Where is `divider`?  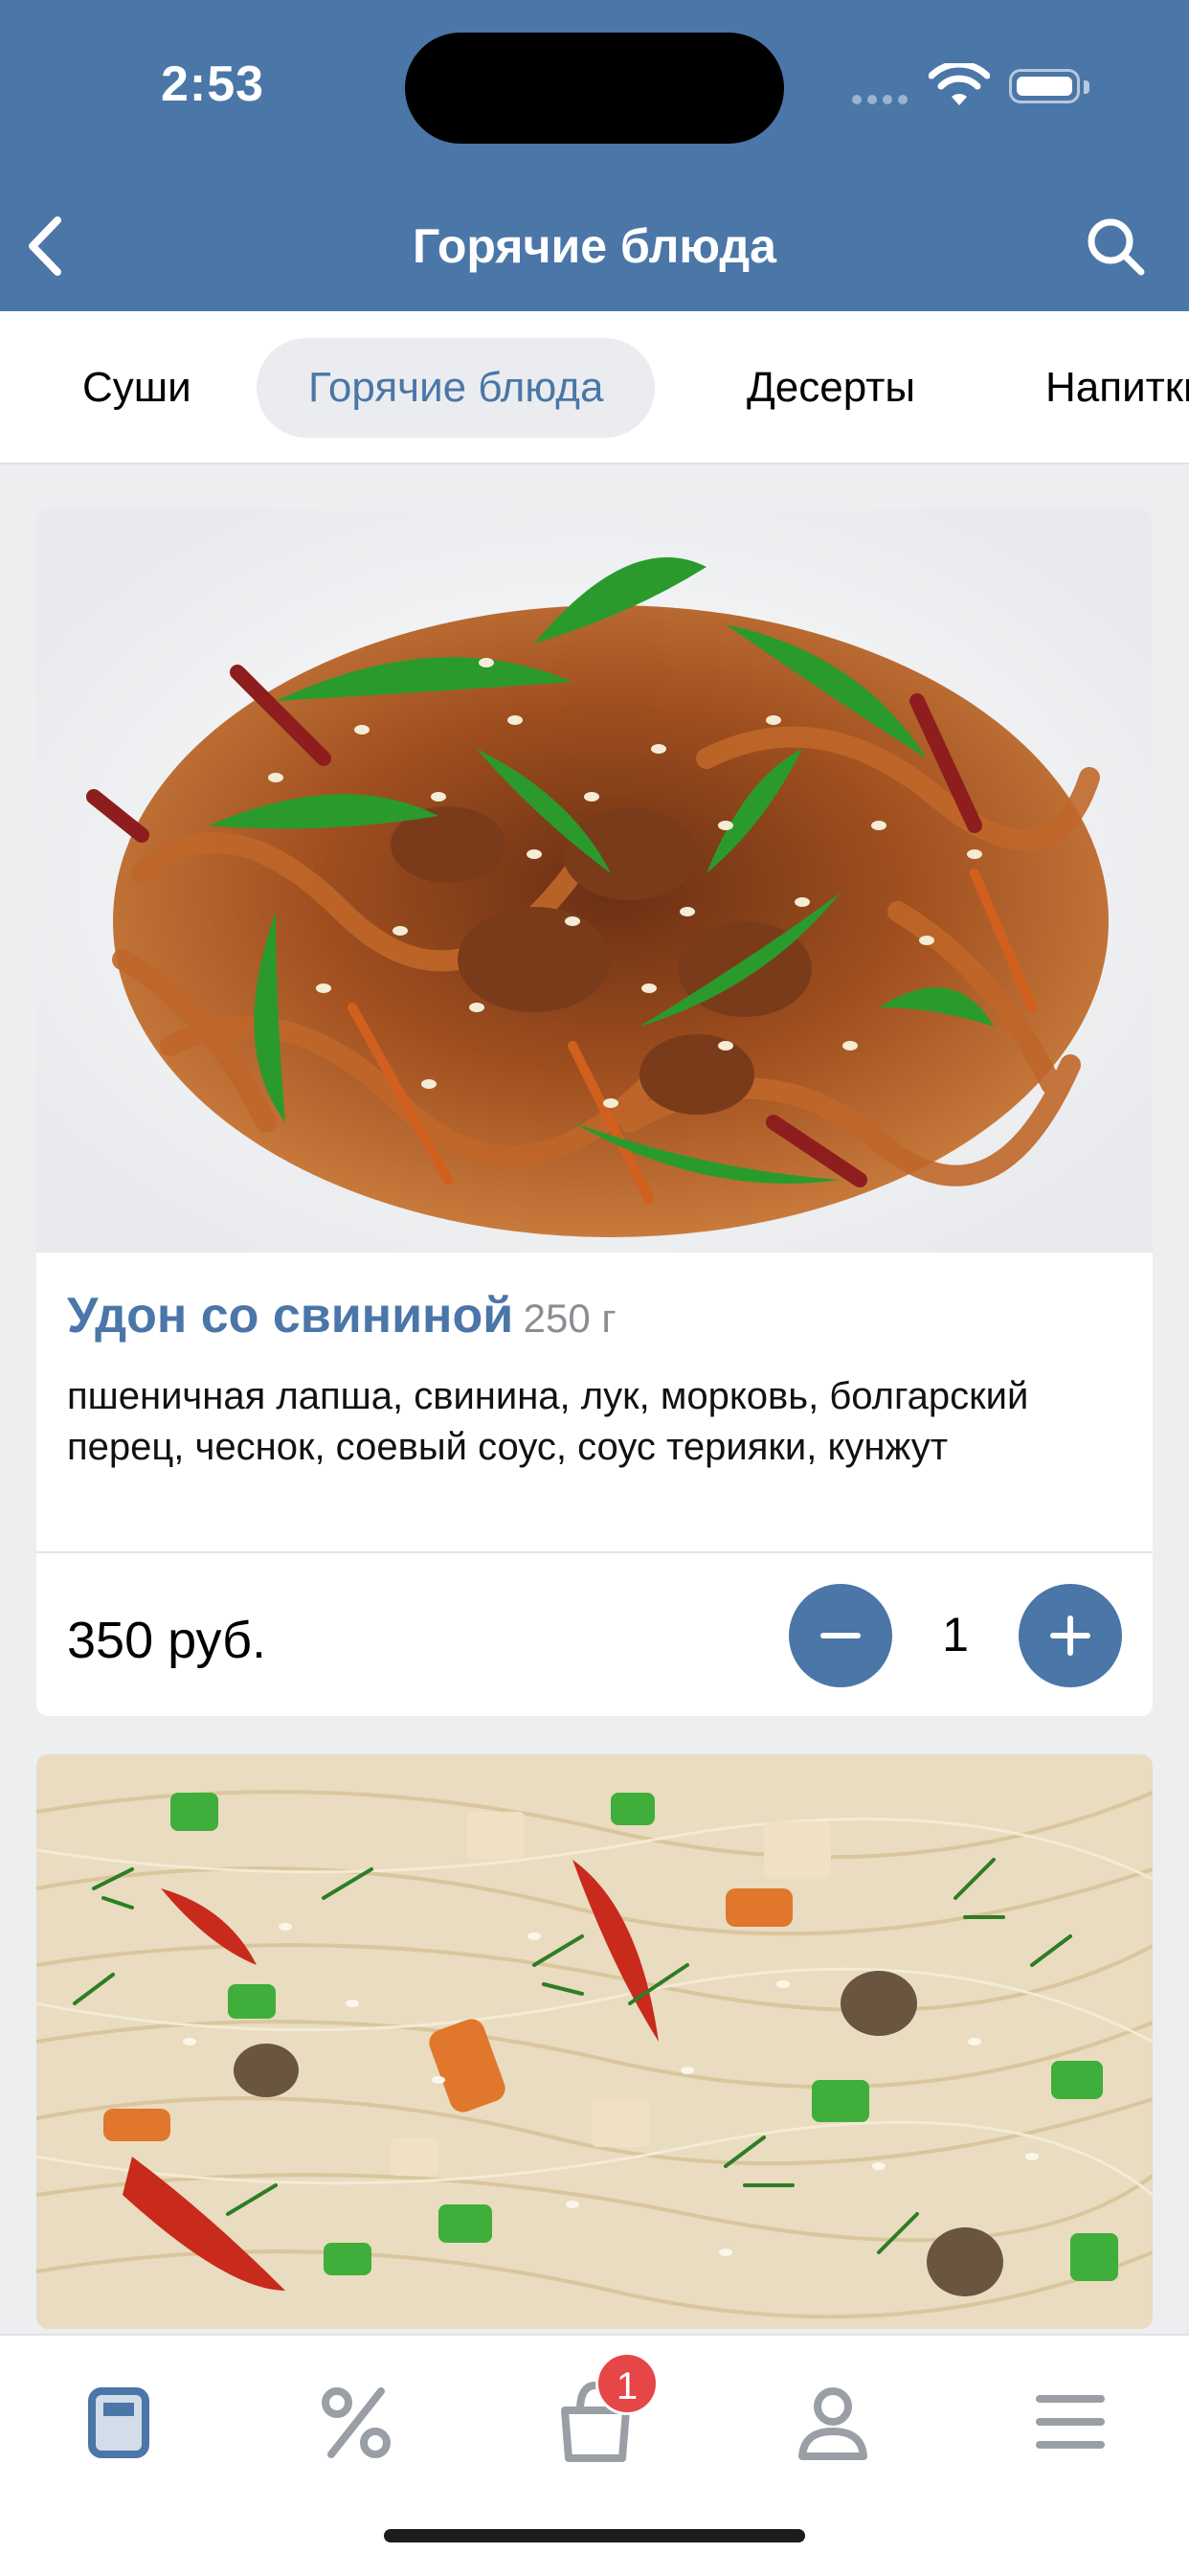
divider is located at coordinates (594, 1552).